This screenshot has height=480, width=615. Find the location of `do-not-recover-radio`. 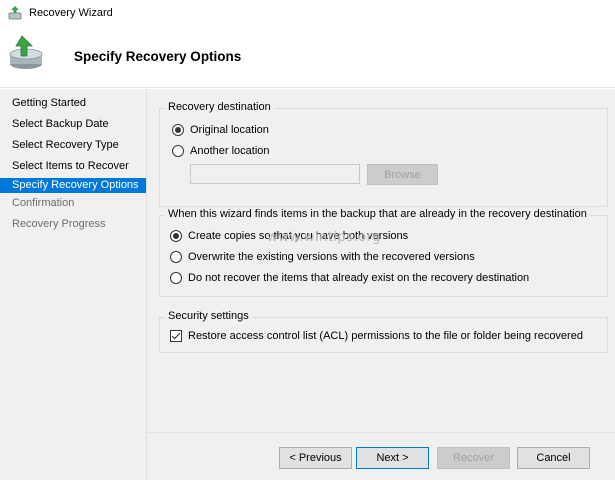

do-not-recover-radio is located at coordinates (176, 278).